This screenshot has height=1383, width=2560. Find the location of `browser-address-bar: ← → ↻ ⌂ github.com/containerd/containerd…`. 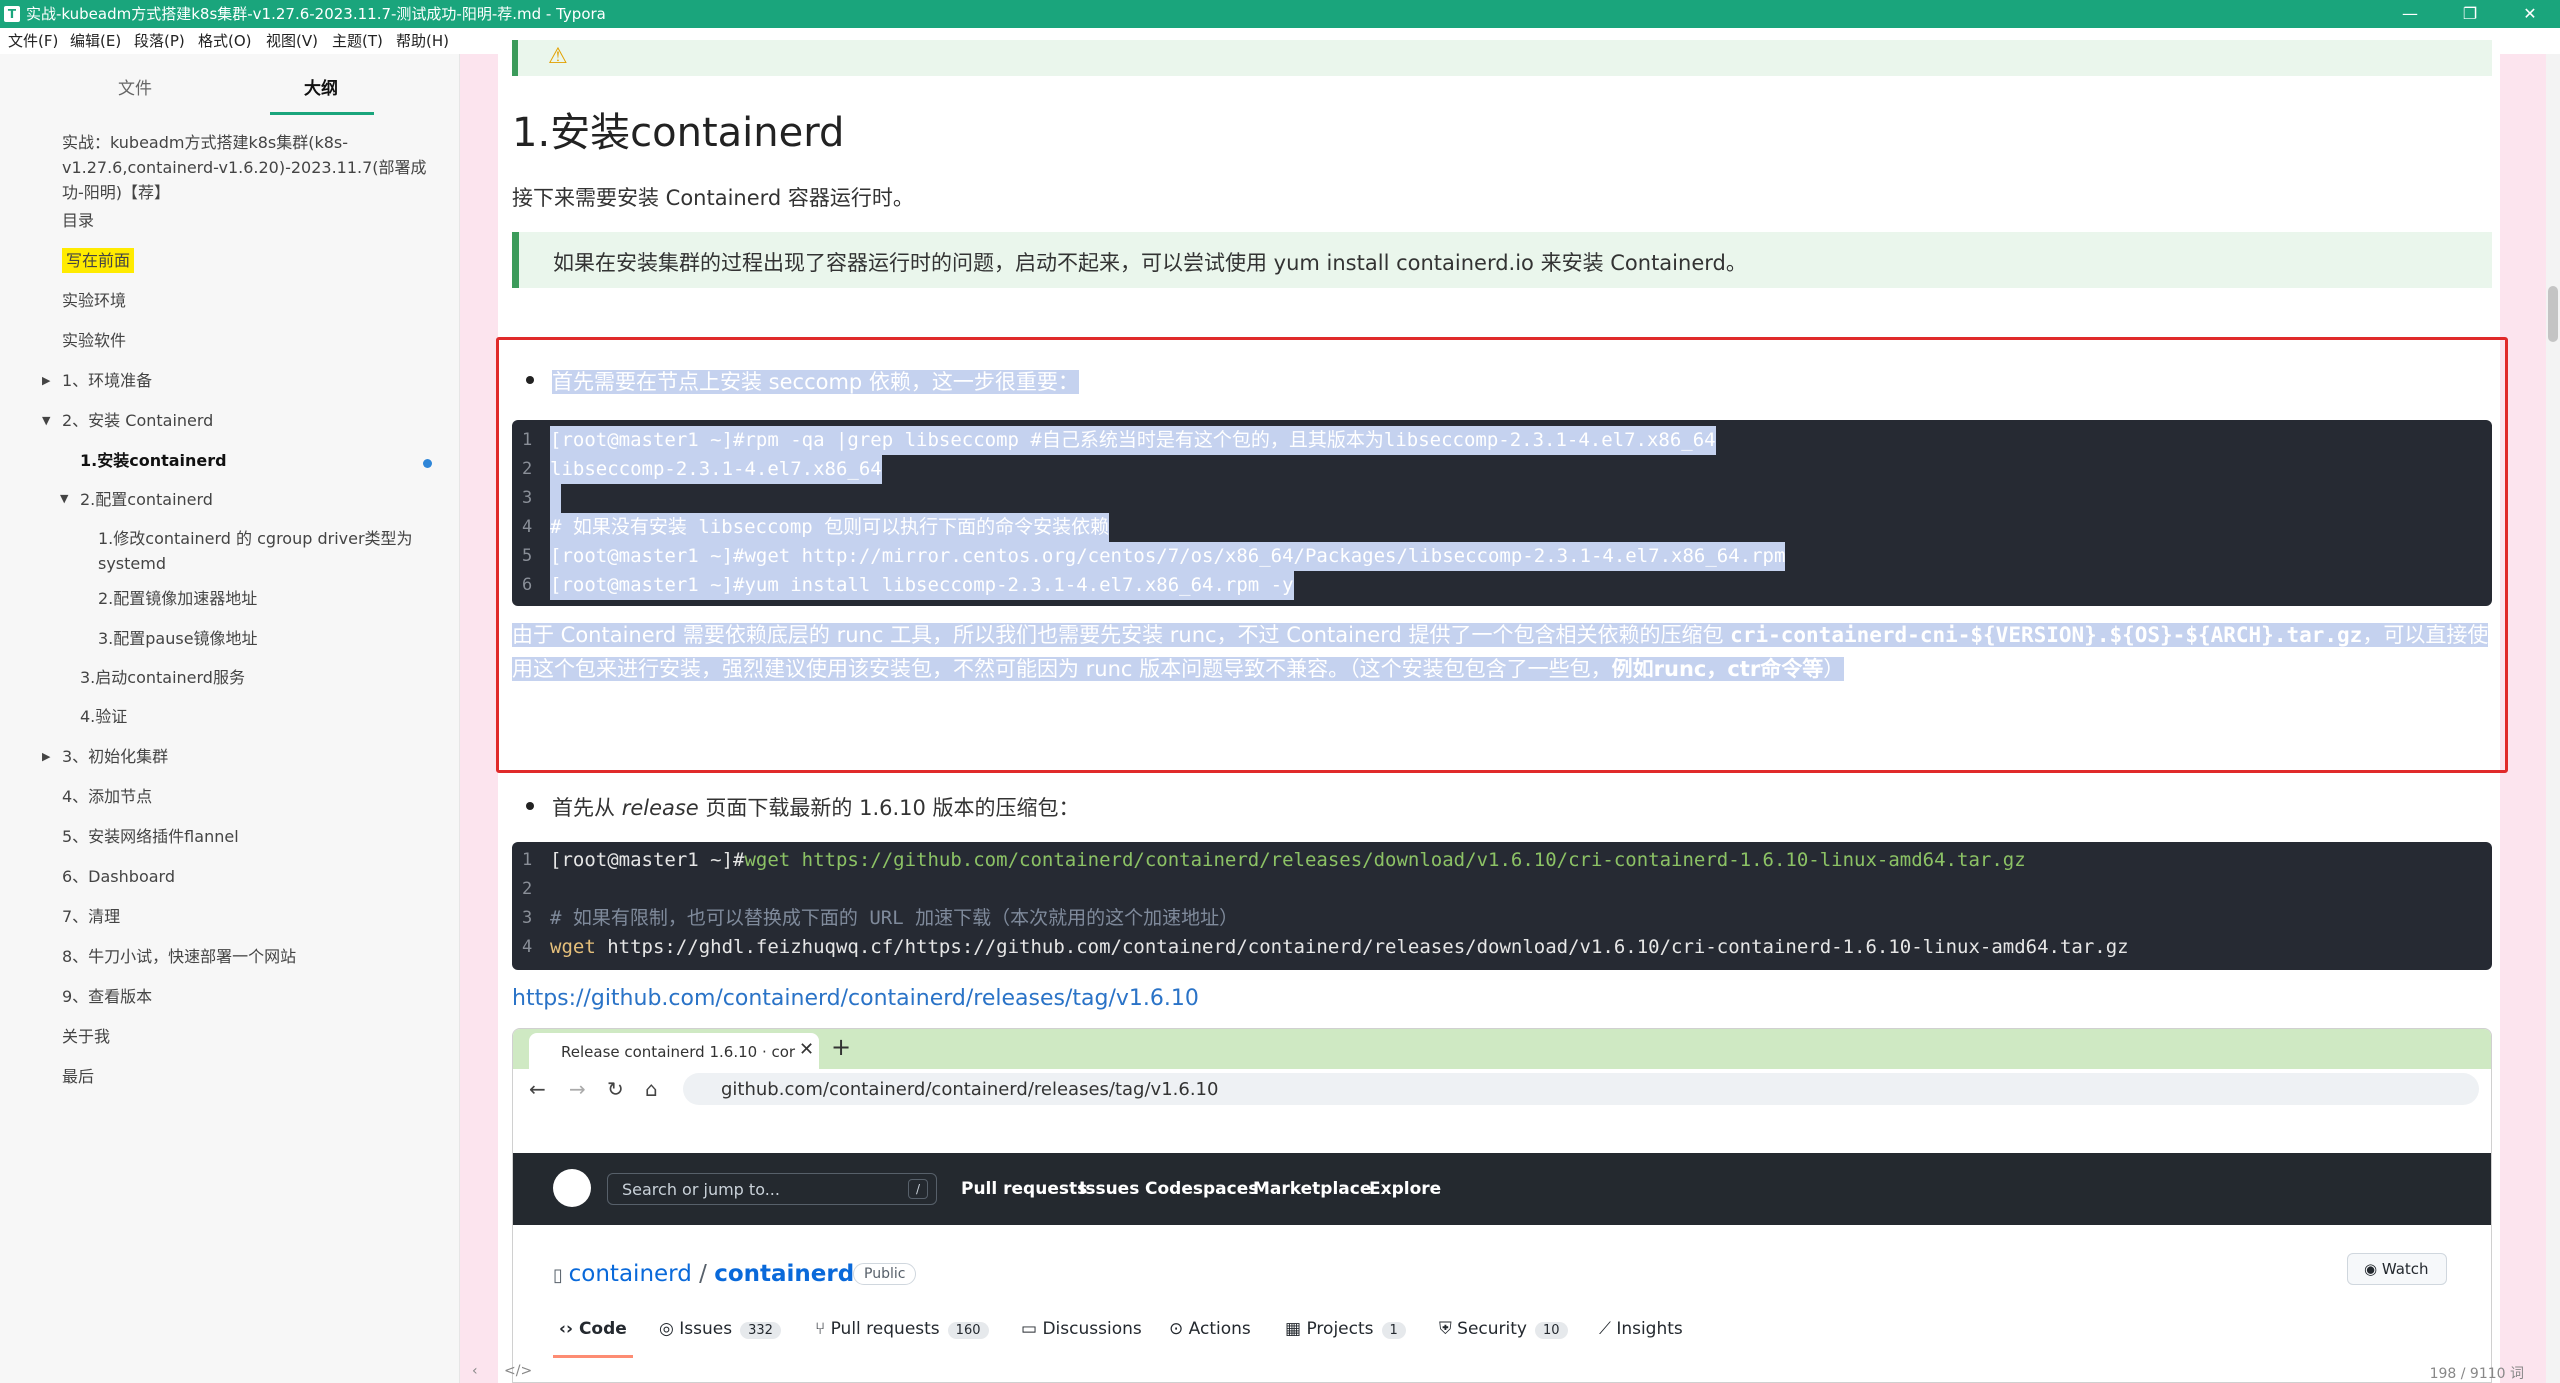

browser-address-bar: ← → ↻ ⌂ github.com/containerd/containerd… is located at coordinates (1502, 1090).